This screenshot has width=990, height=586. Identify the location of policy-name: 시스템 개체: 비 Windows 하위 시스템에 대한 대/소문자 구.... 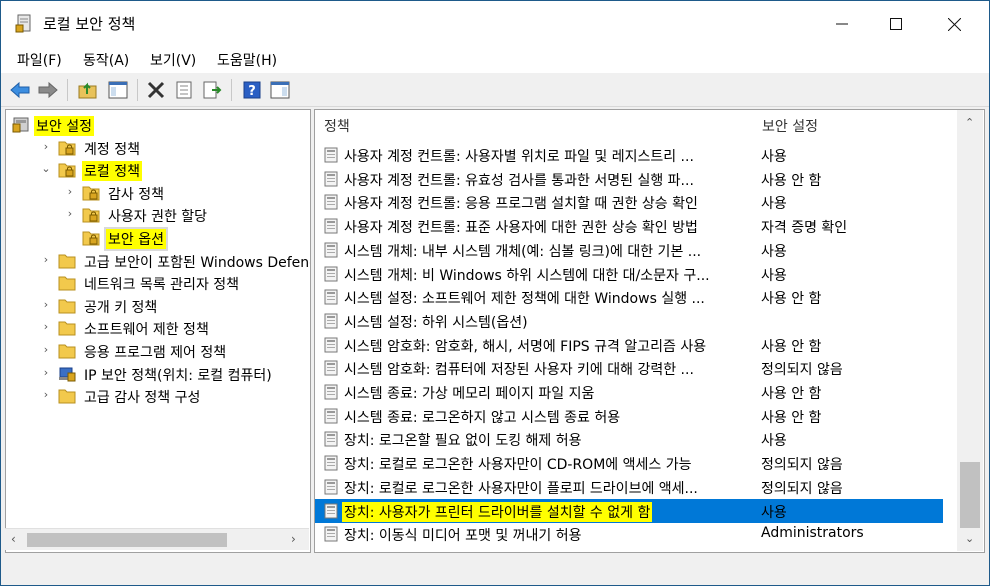
(527, 275).